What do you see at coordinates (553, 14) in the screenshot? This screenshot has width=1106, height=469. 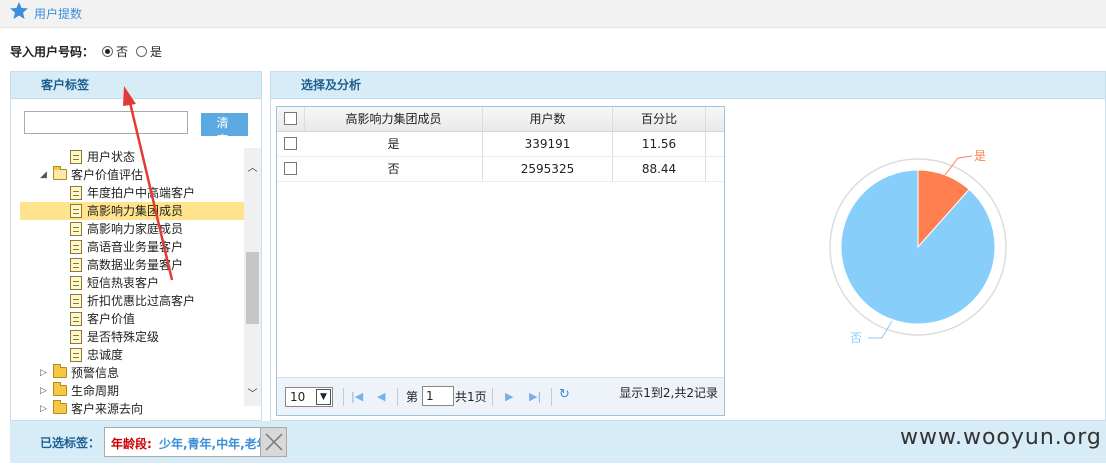 I see `top-bar: 用户提数` at bounding box center [553, 14].